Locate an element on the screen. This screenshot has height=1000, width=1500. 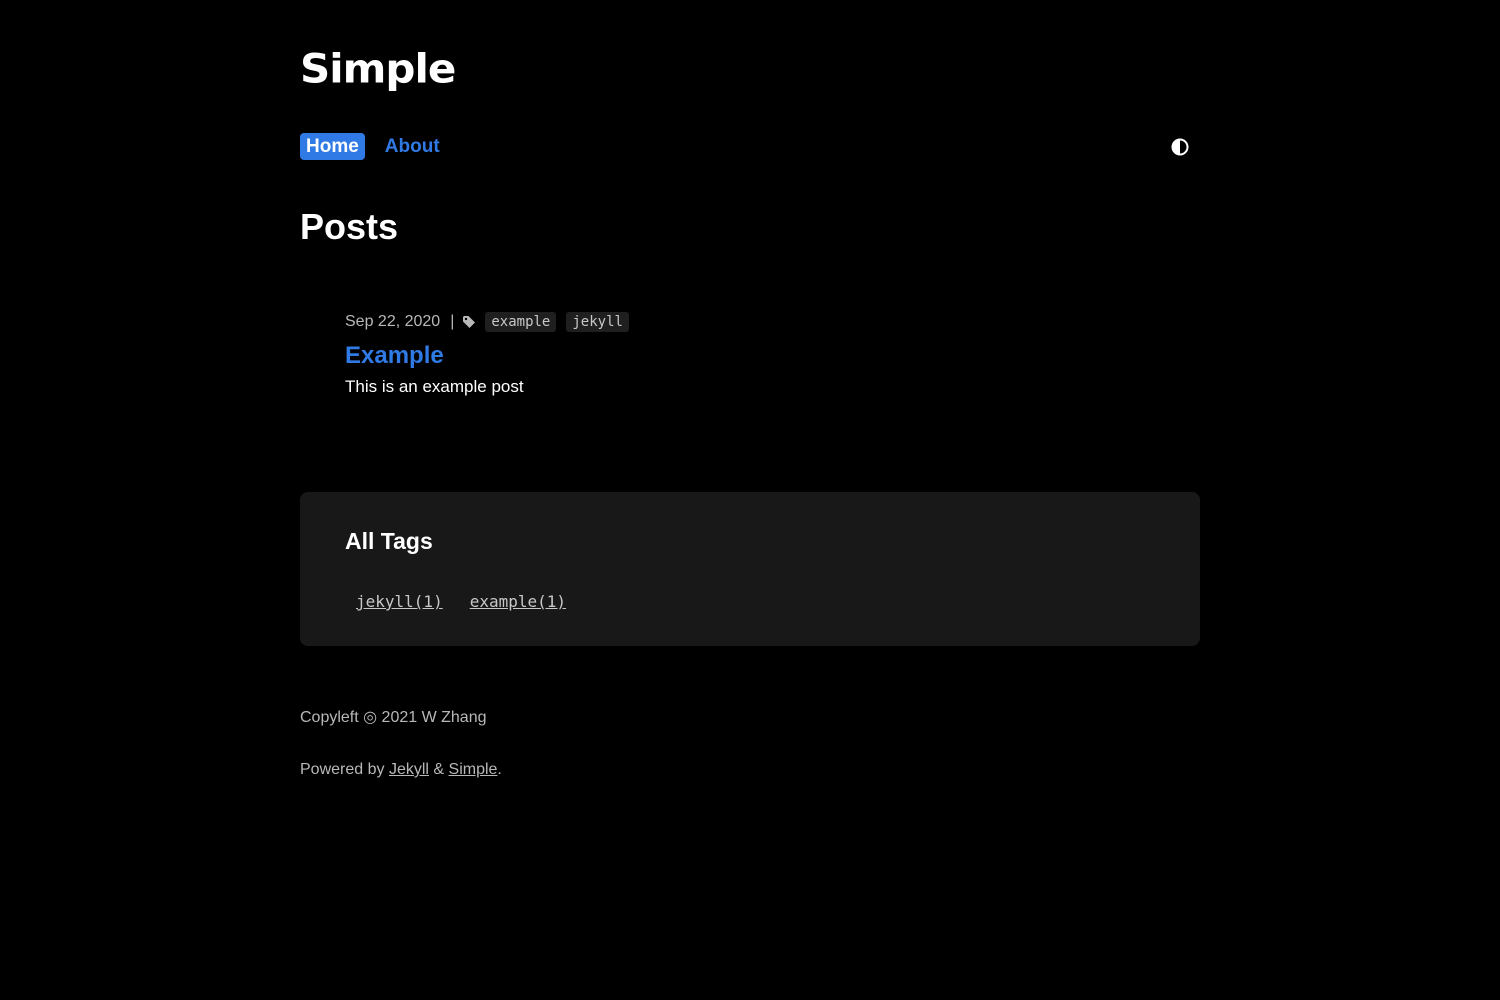
site-logo: Simple is located at coordinates (378, 69).